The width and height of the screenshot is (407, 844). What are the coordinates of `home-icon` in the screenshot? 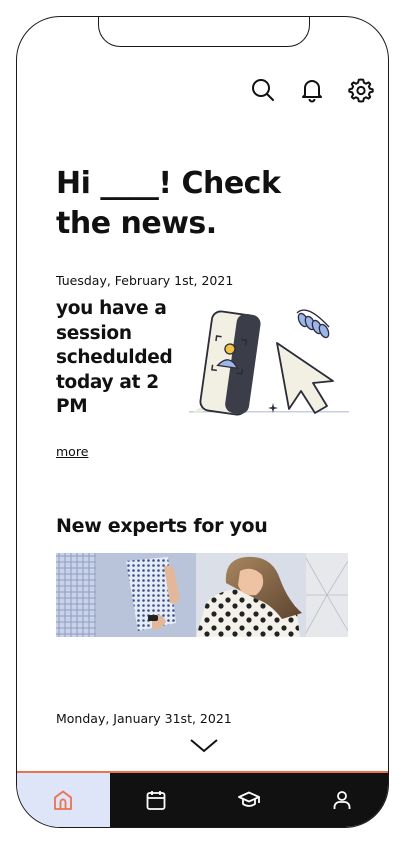 It's located at (63, 800).